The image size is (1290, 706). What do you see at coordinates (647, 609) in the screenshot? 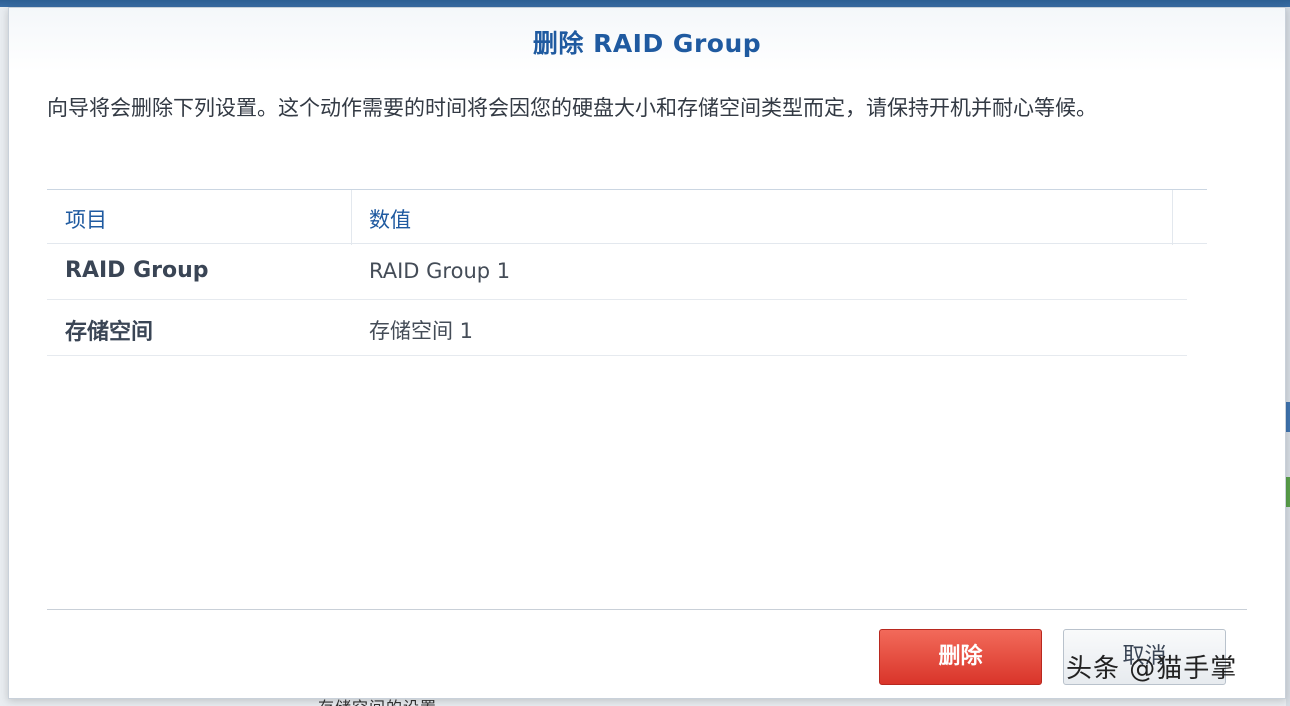
I see `footer-divider` at bounding box center [647, 609].